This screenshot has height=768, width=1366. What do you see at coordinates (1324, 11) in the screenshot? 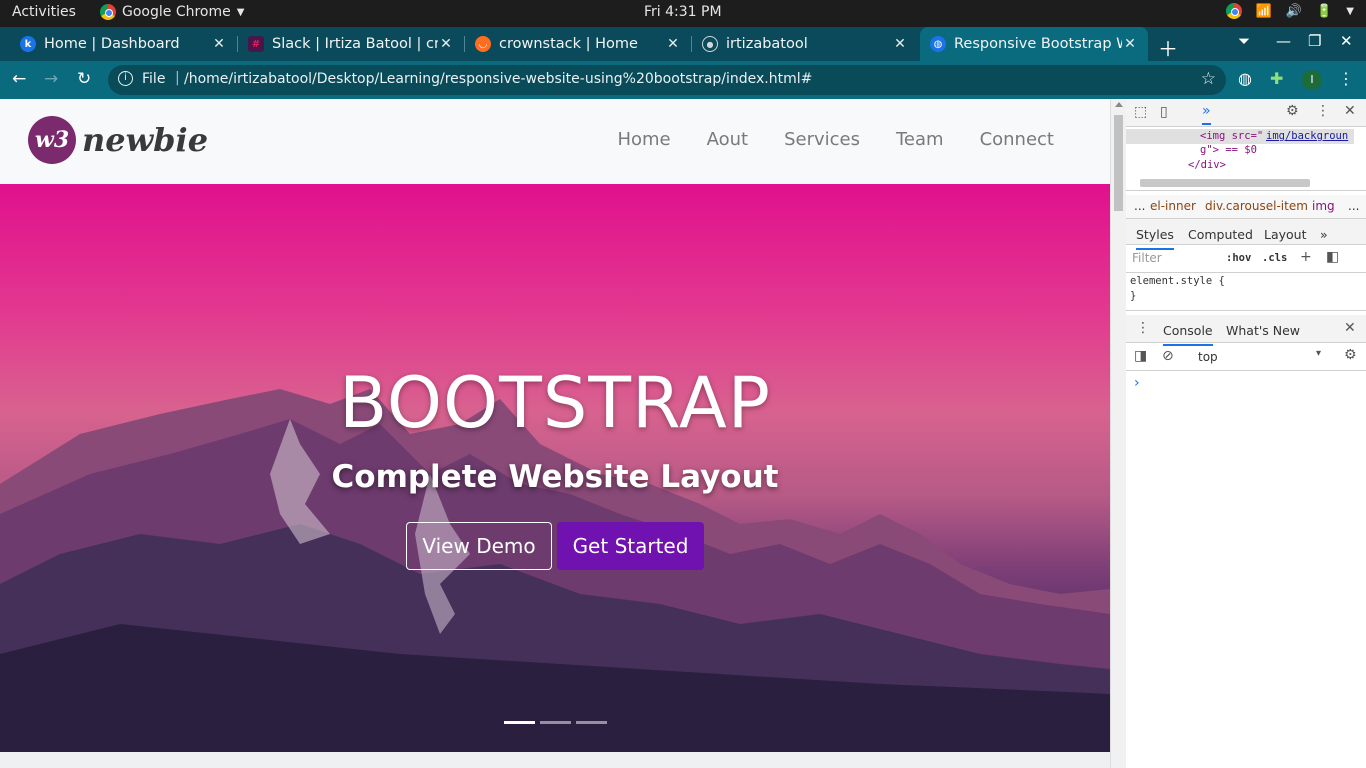
I see `battery-icon: 🔋` at bounding box center [1324, 11].